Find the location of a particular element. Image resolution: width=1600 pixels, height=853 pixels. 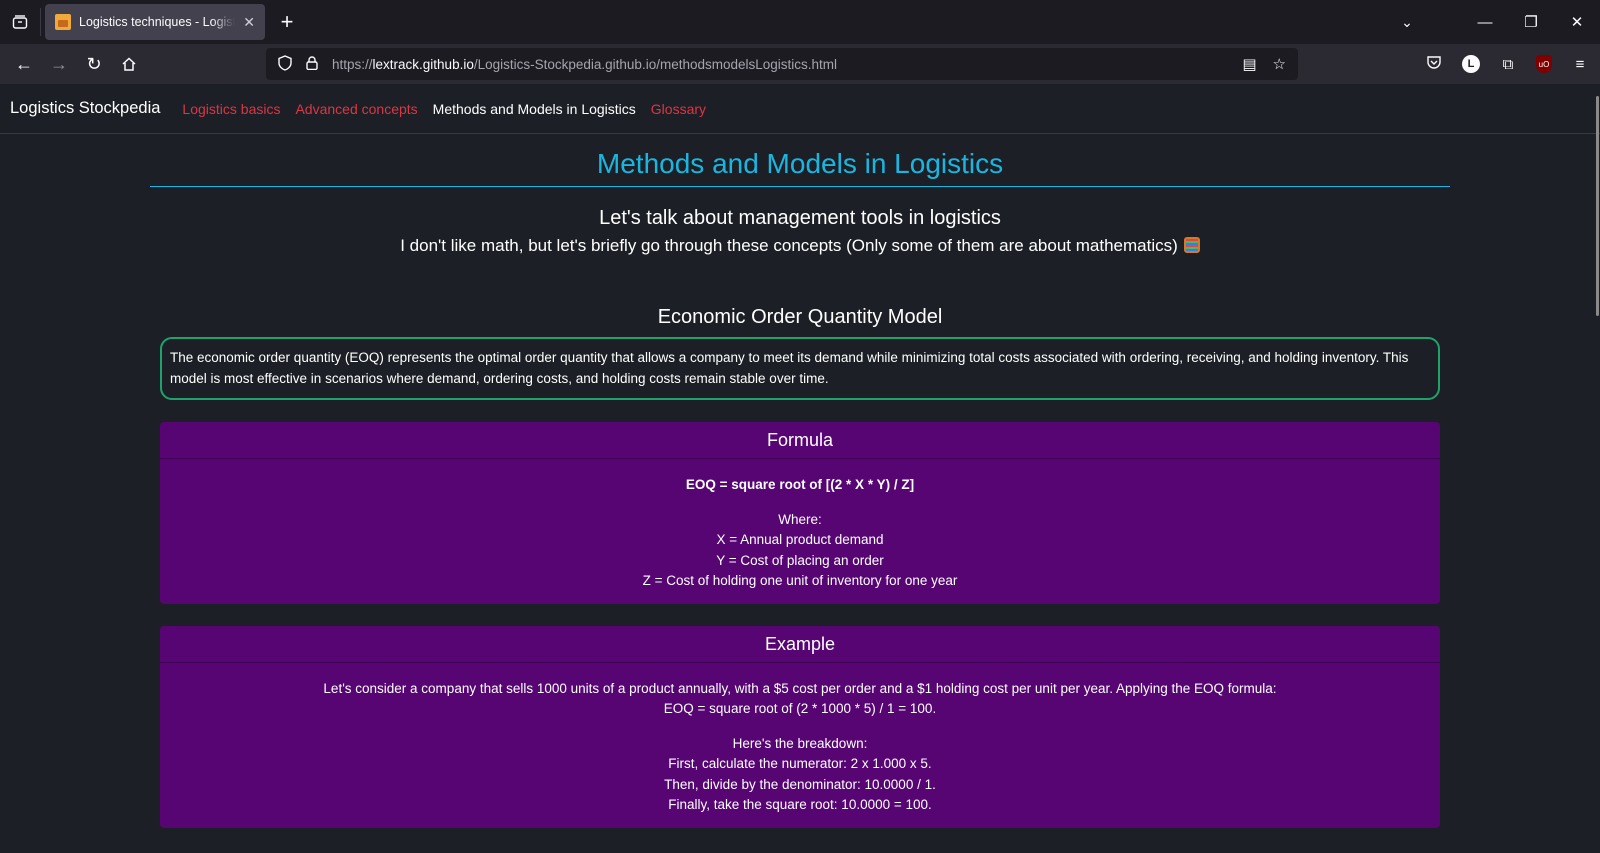

minimize-icon: — is located at coordinates (1485, 22).